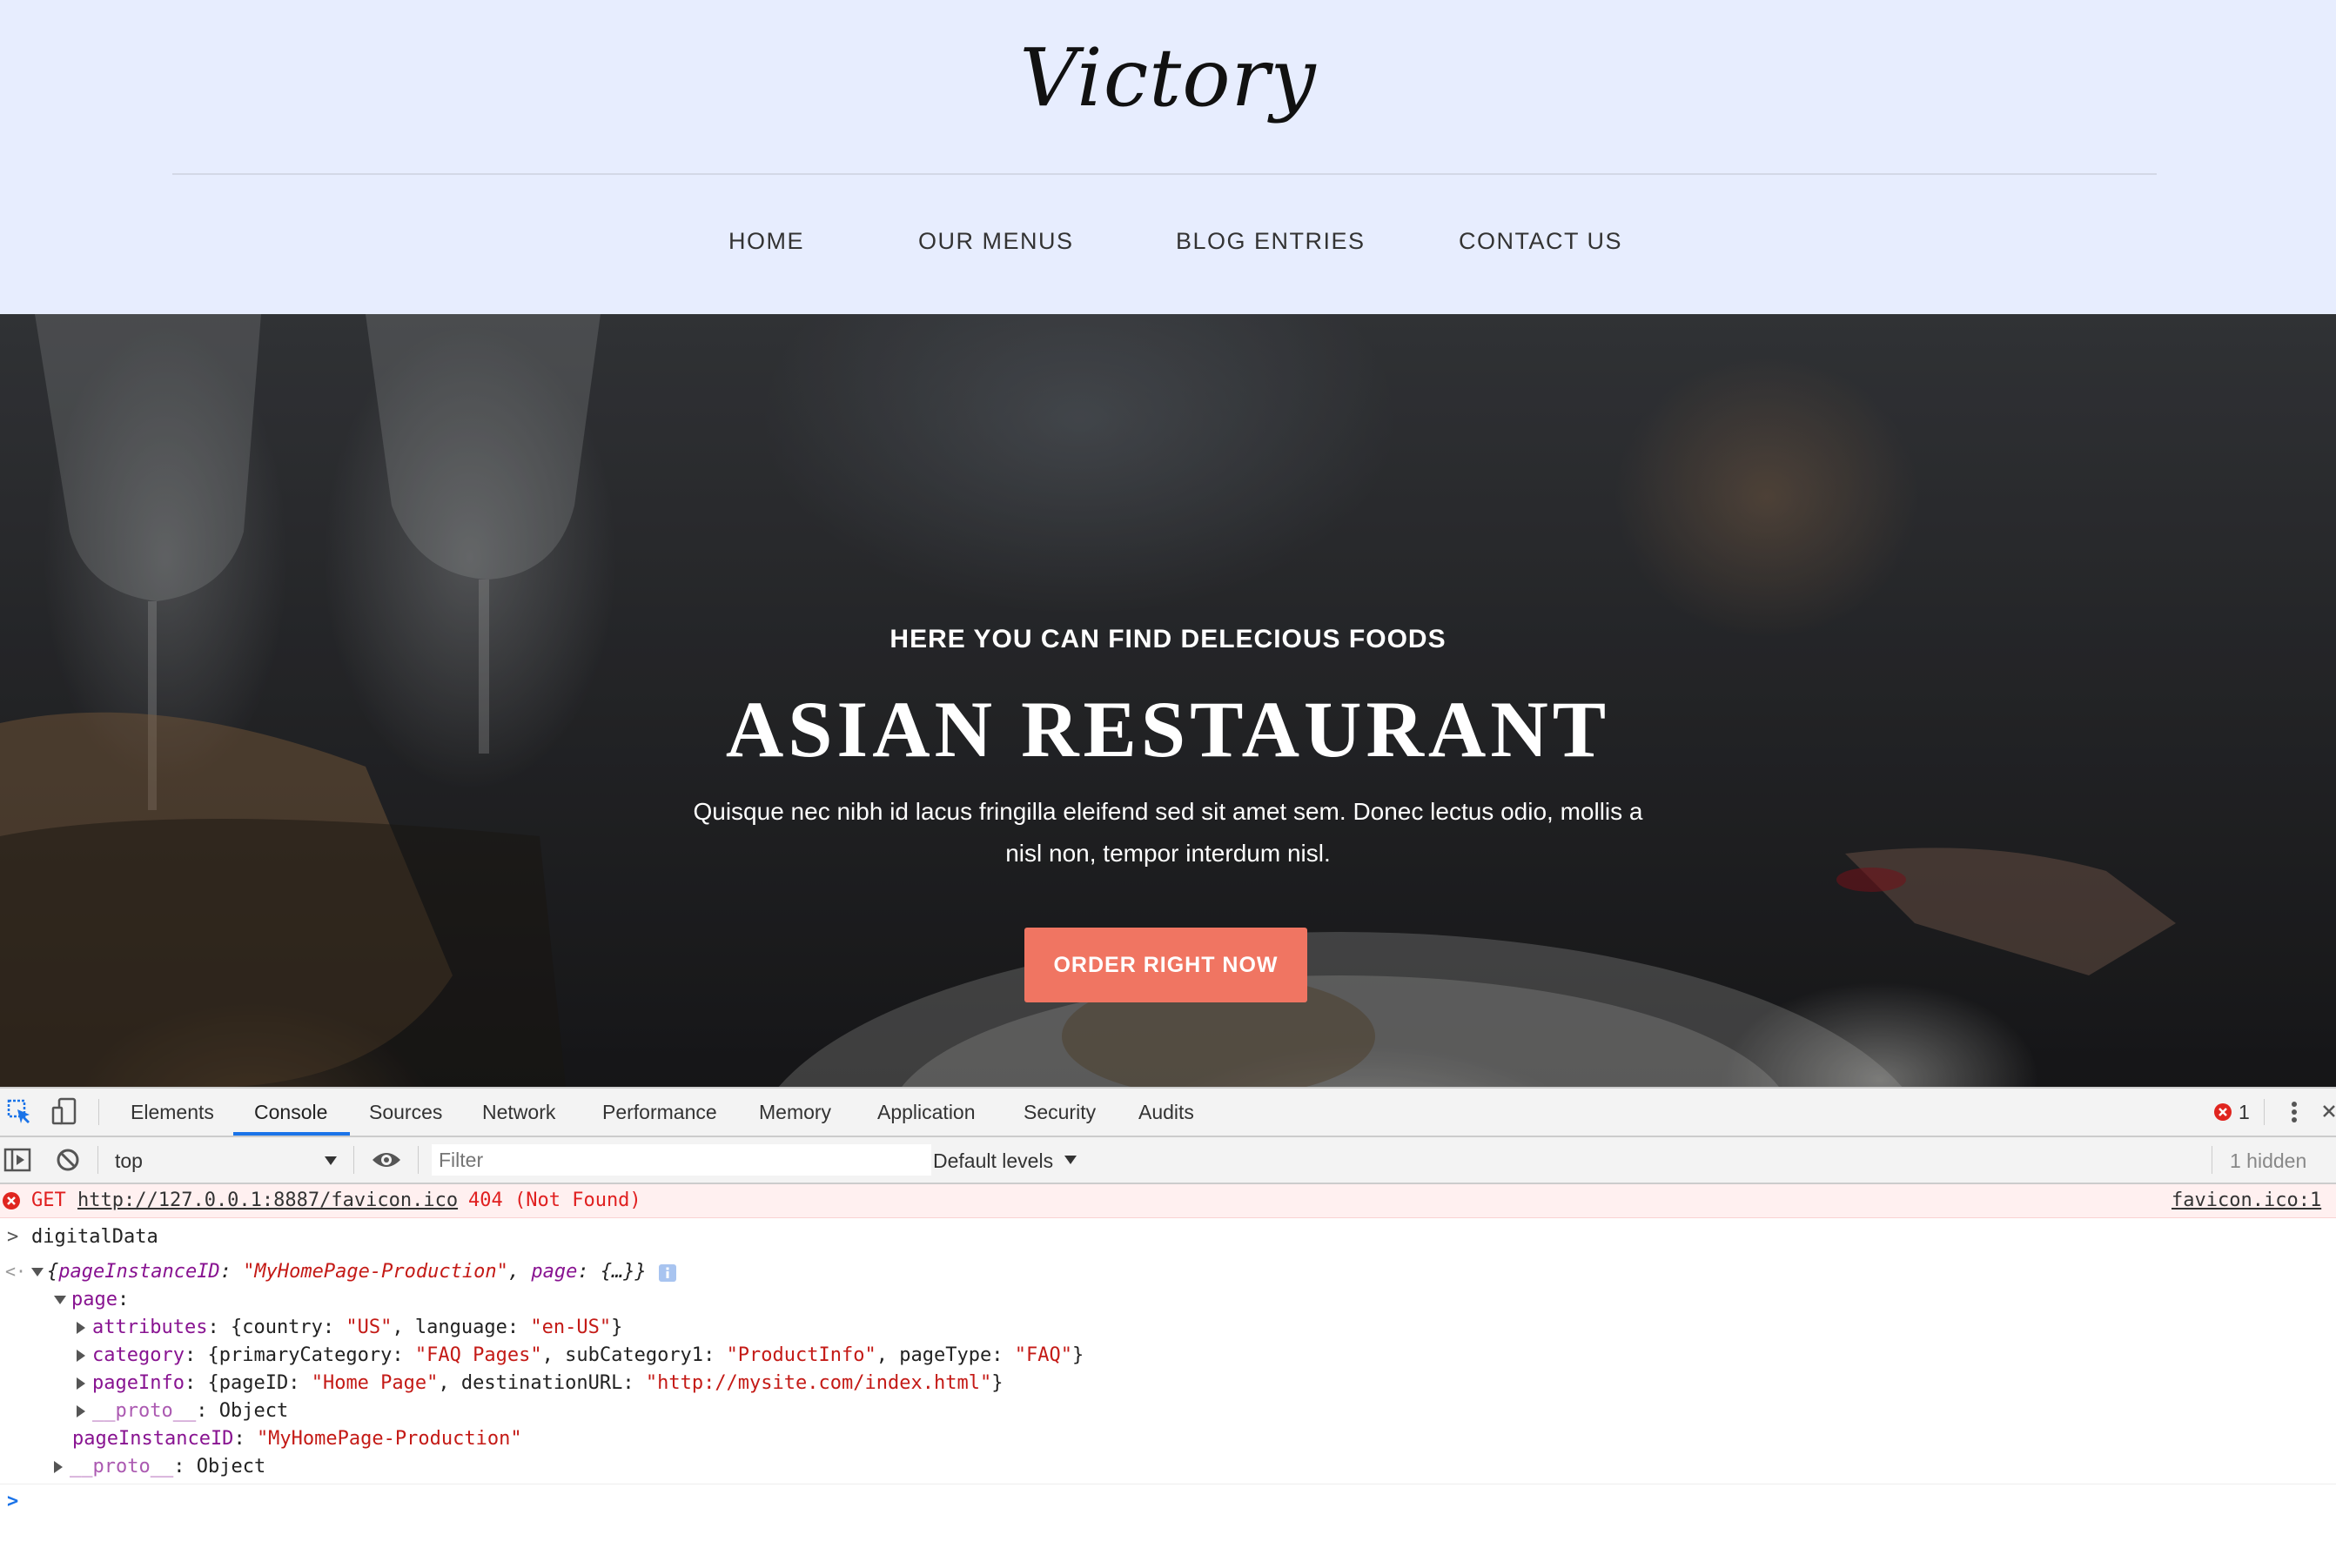 This screenshot has width=2336, height=1568. I want to click on nav-contact-us: CONTACT US, so click(1540, 241).